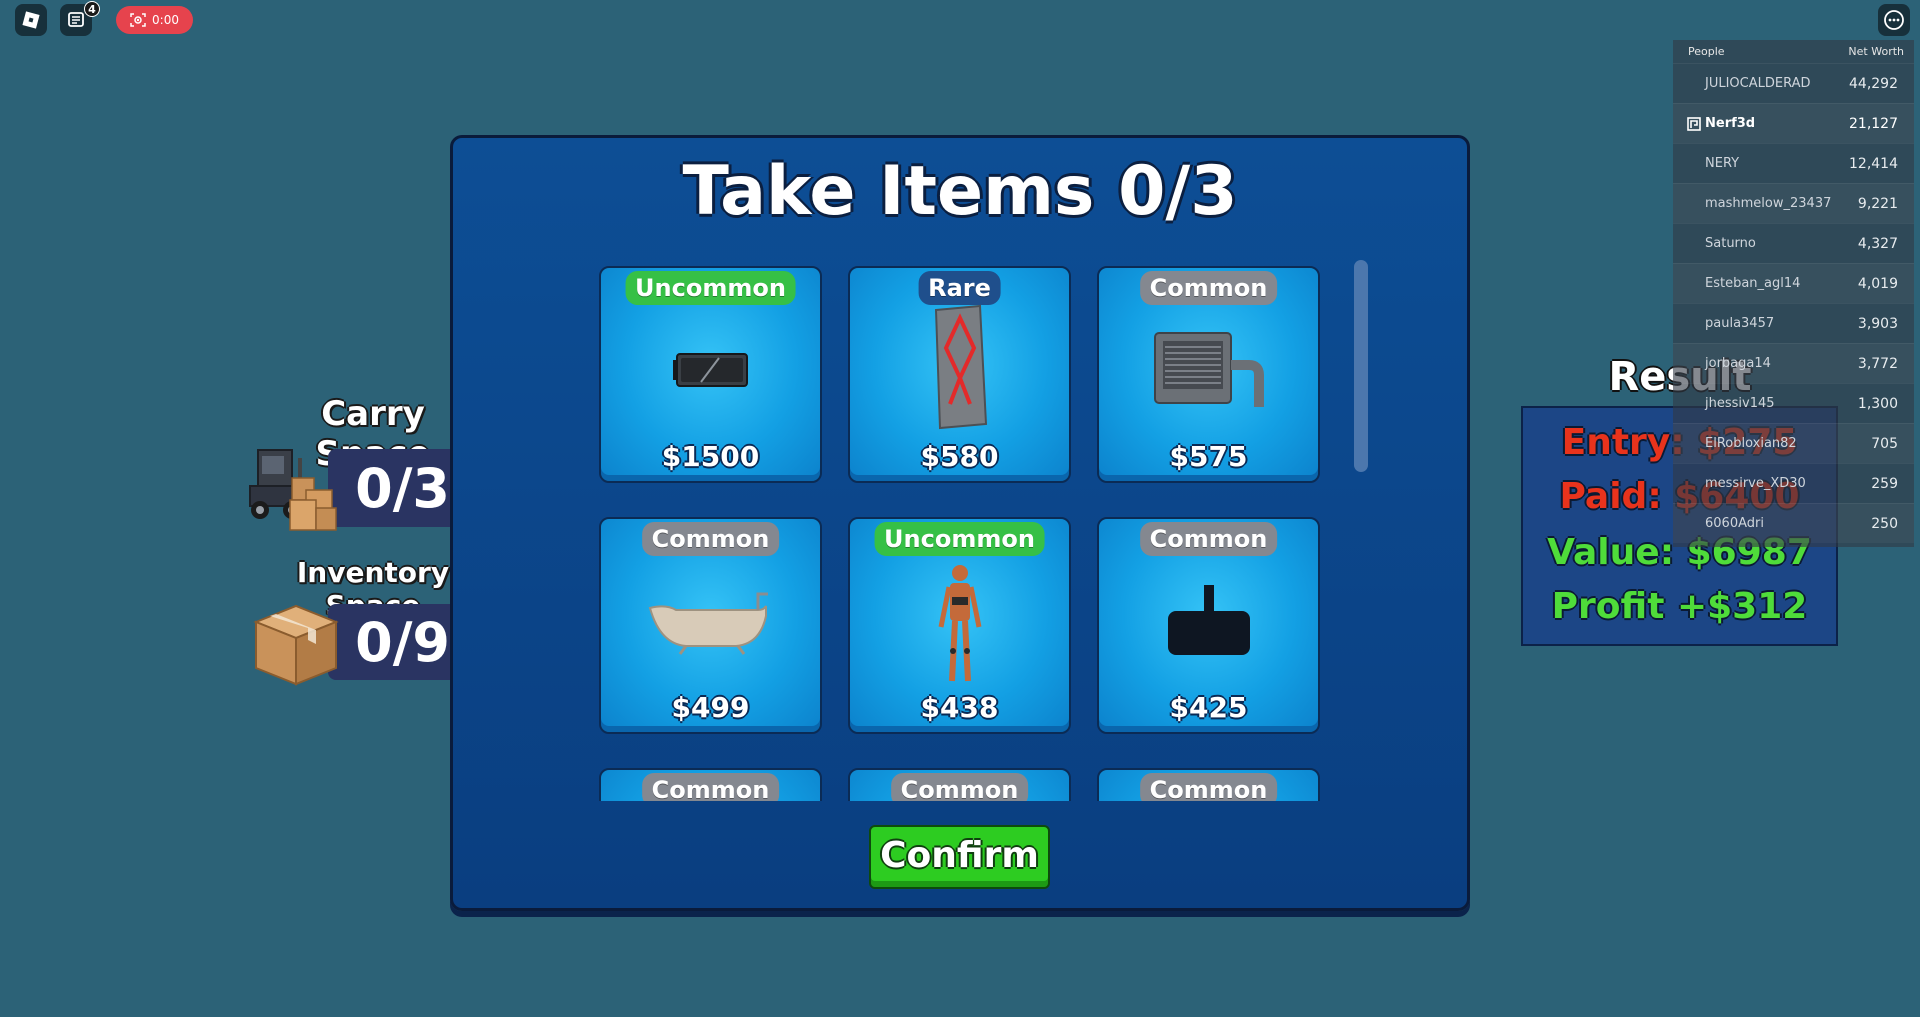 The width and height of the screenshot is (1920, 1017). I want to click on item-card: Rare $580, so click(959, 374).